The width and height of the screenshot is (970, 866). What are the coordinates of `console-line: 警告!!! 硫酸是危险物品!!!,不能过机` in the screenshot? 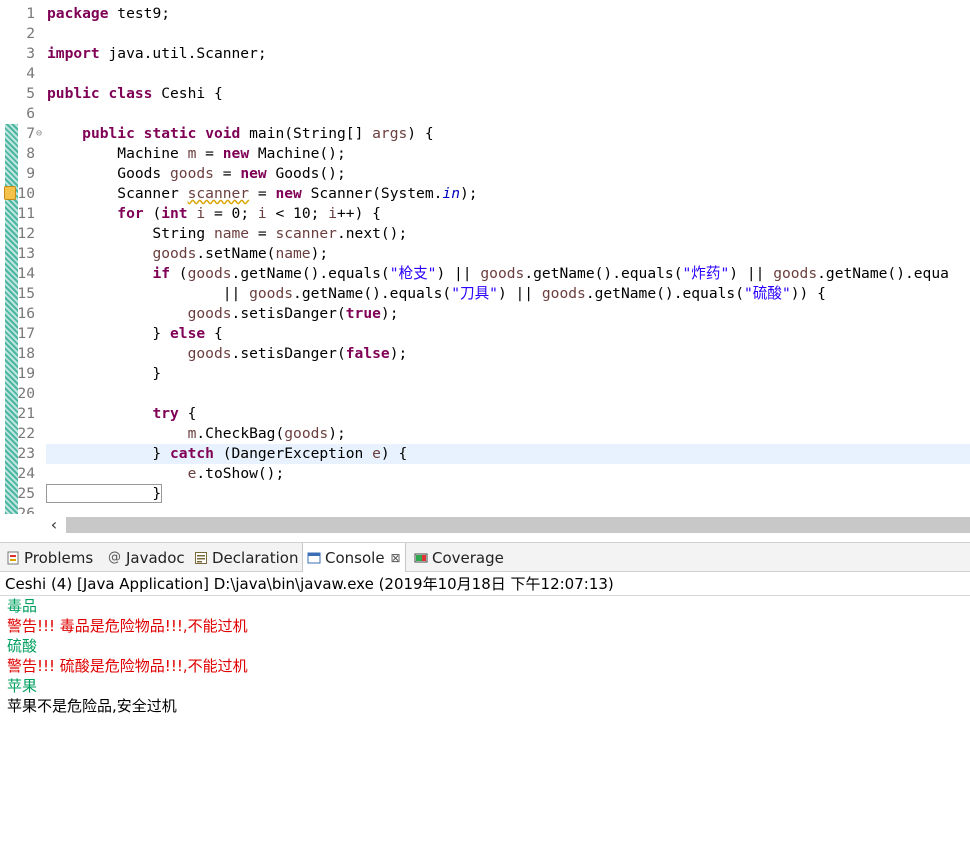 It's located at (127, 666).